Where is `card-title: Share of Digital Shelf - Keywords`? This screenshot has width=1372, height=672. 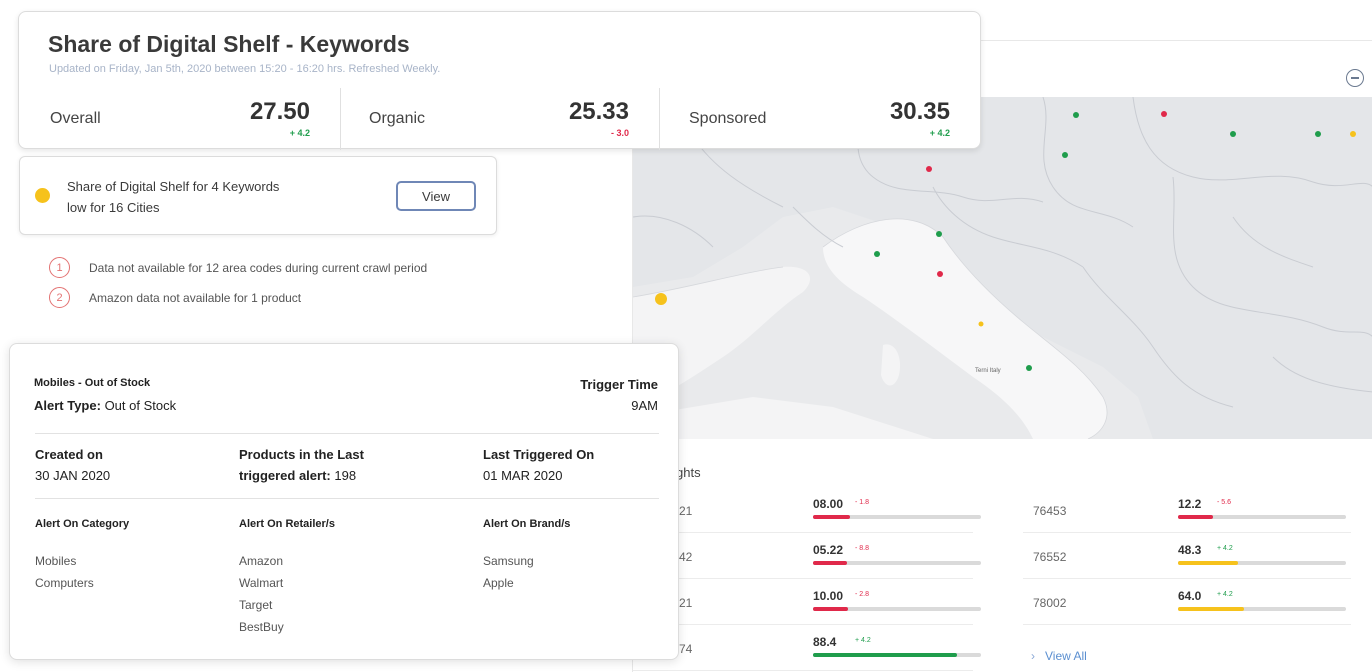 card-title: Share of Digital Shelf - Keywords is located at coordinates (229, 44).